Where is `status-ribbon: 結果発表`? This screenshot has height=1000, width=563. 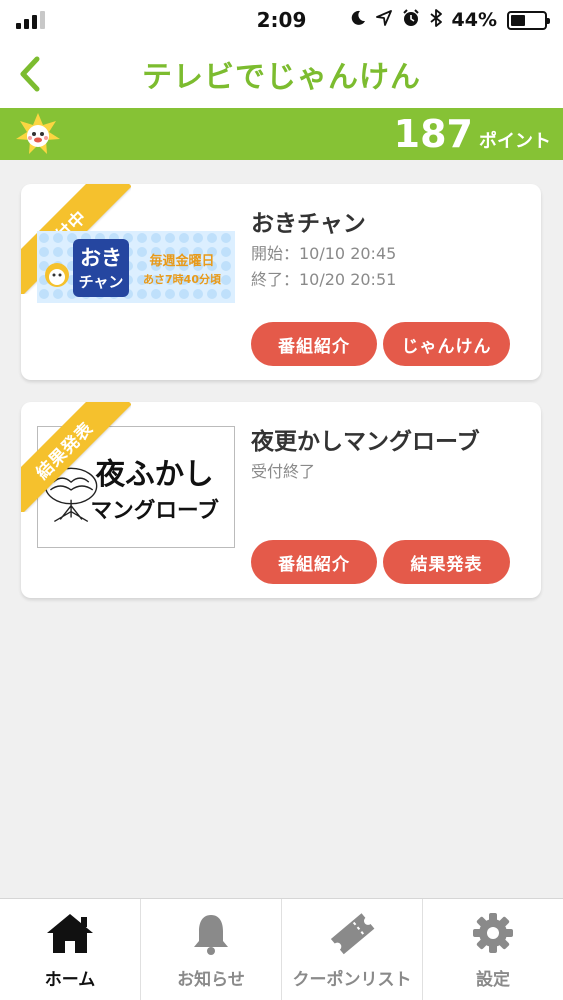 status-ribbon: 結果発表 is located at coordinates (76, 457).